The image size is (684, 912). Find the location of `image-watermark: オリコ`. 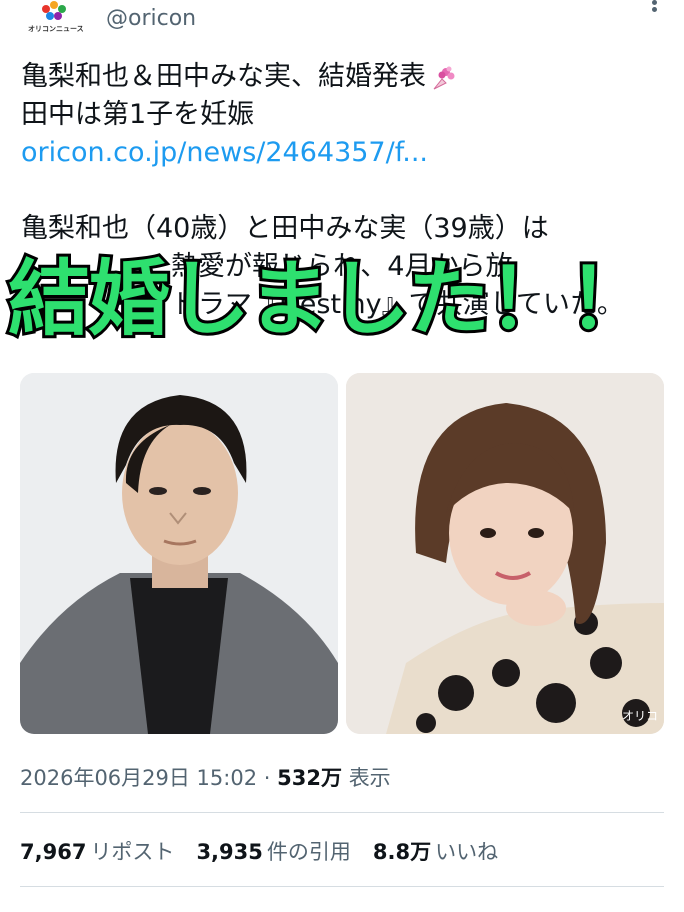

image-watermark: オリコ is located at coordinates (639, 716).